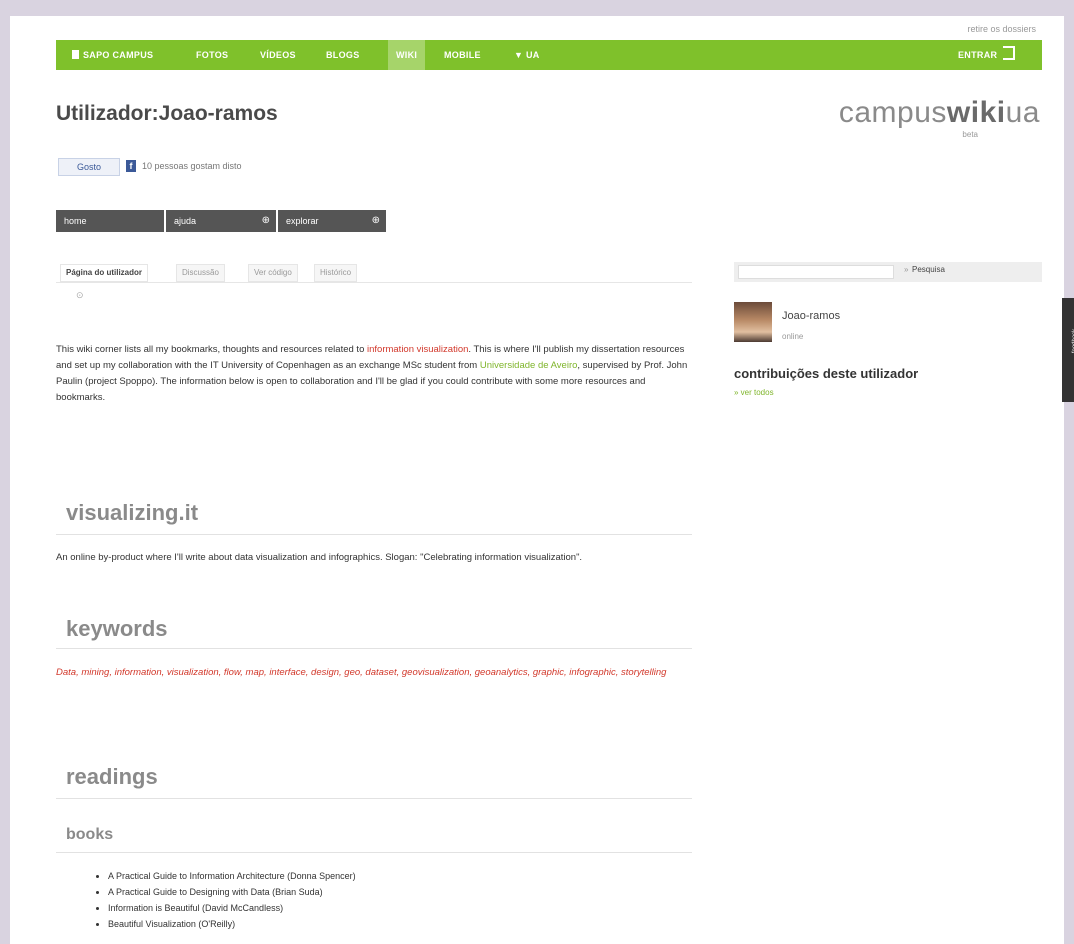 Image resolution: width=1074 pixels, height=944 pixels. Describe the element at coordinates (987, 55) in the screenshot. I see `login-button: ENTRAR` at that location.